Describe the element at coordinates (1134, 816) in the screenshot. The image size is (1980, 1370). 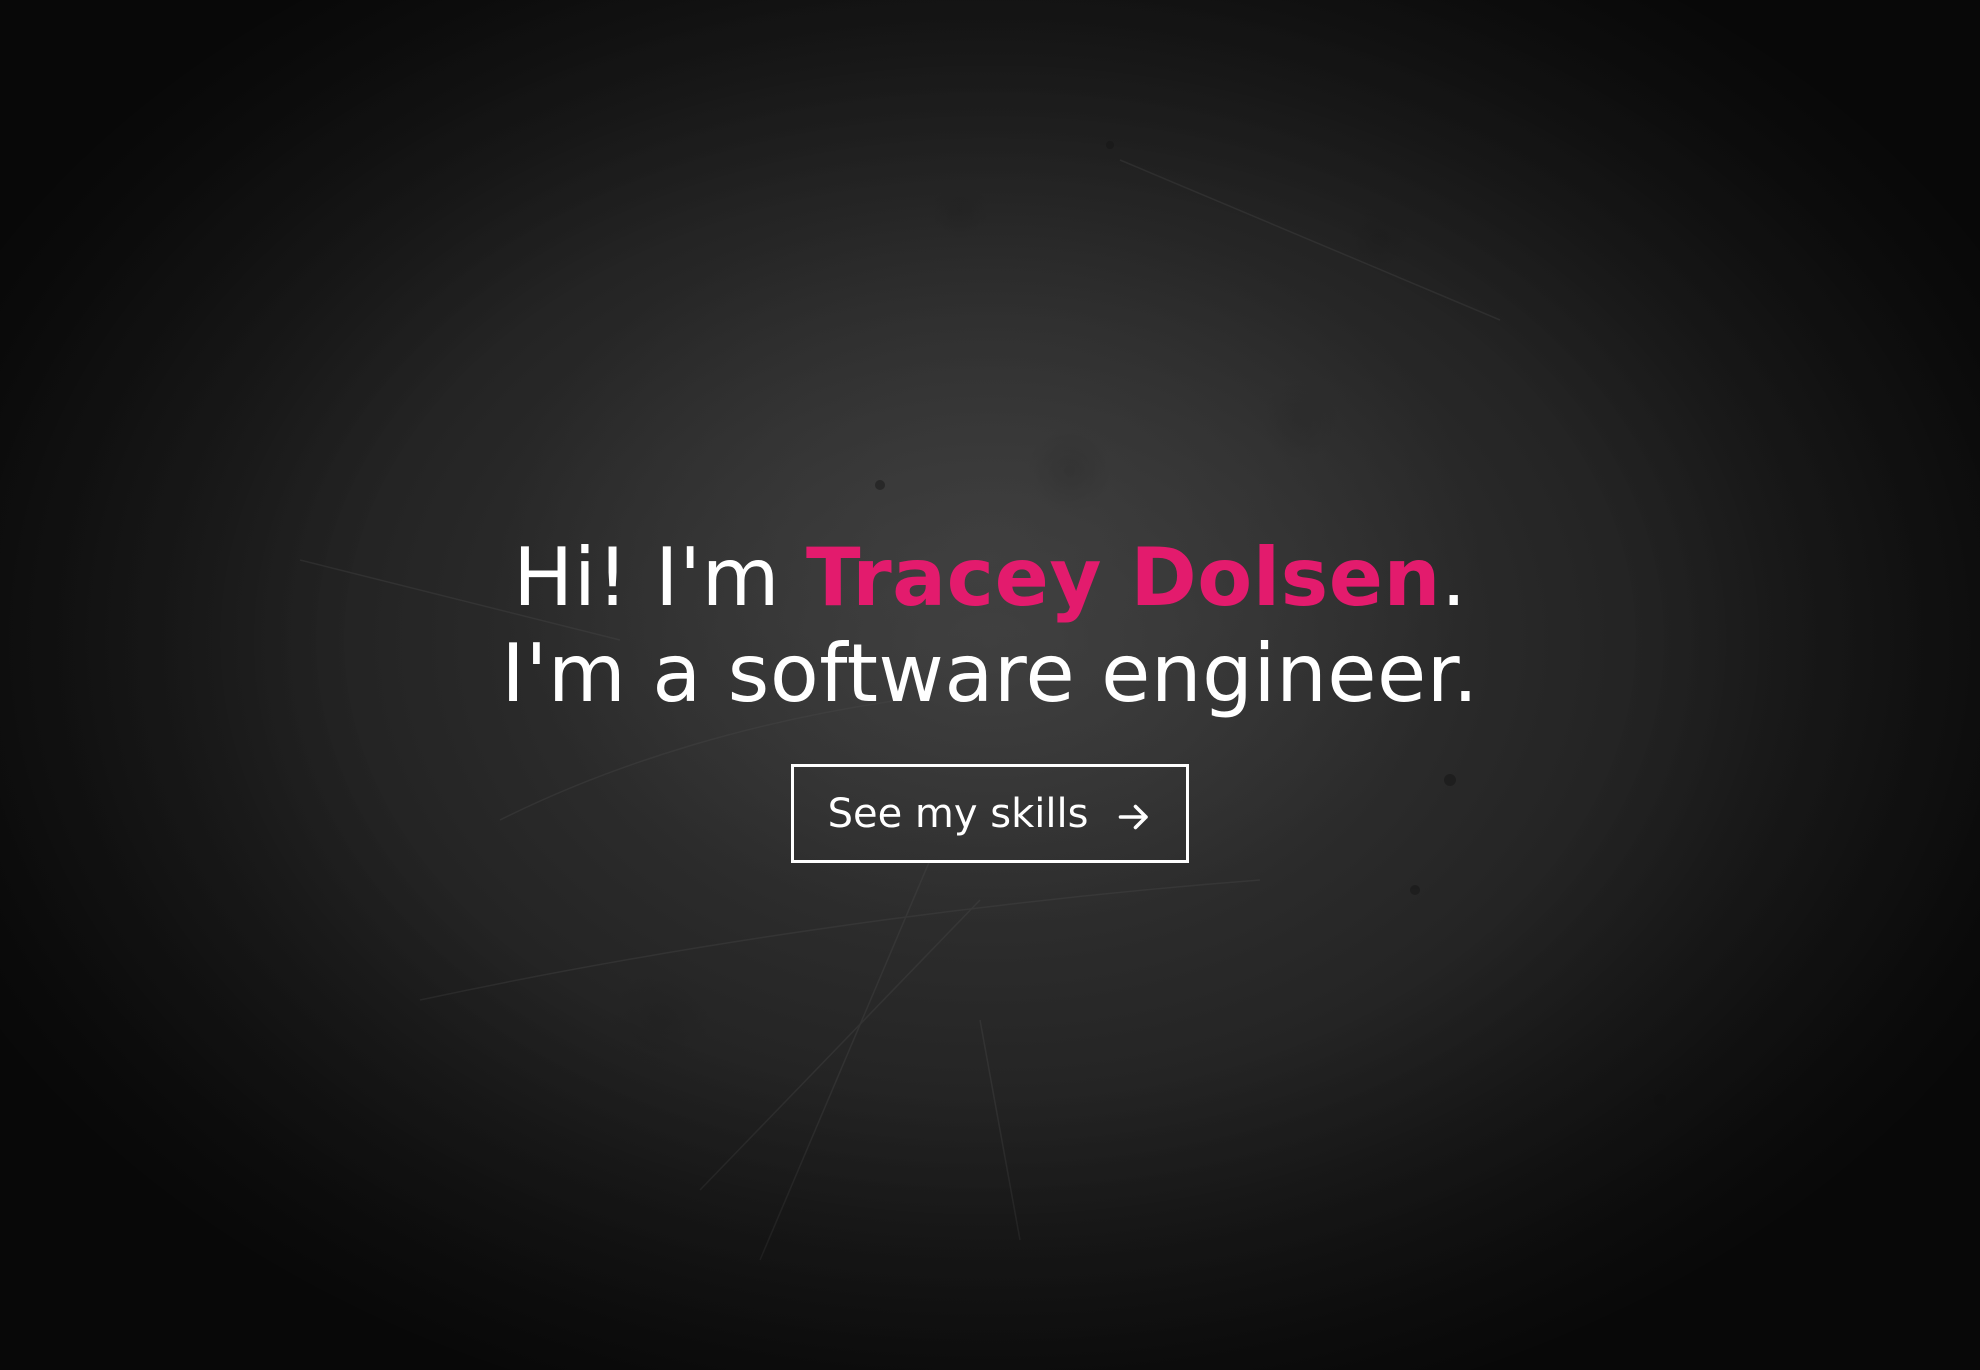
I see `arrow-right-icon` at that location.